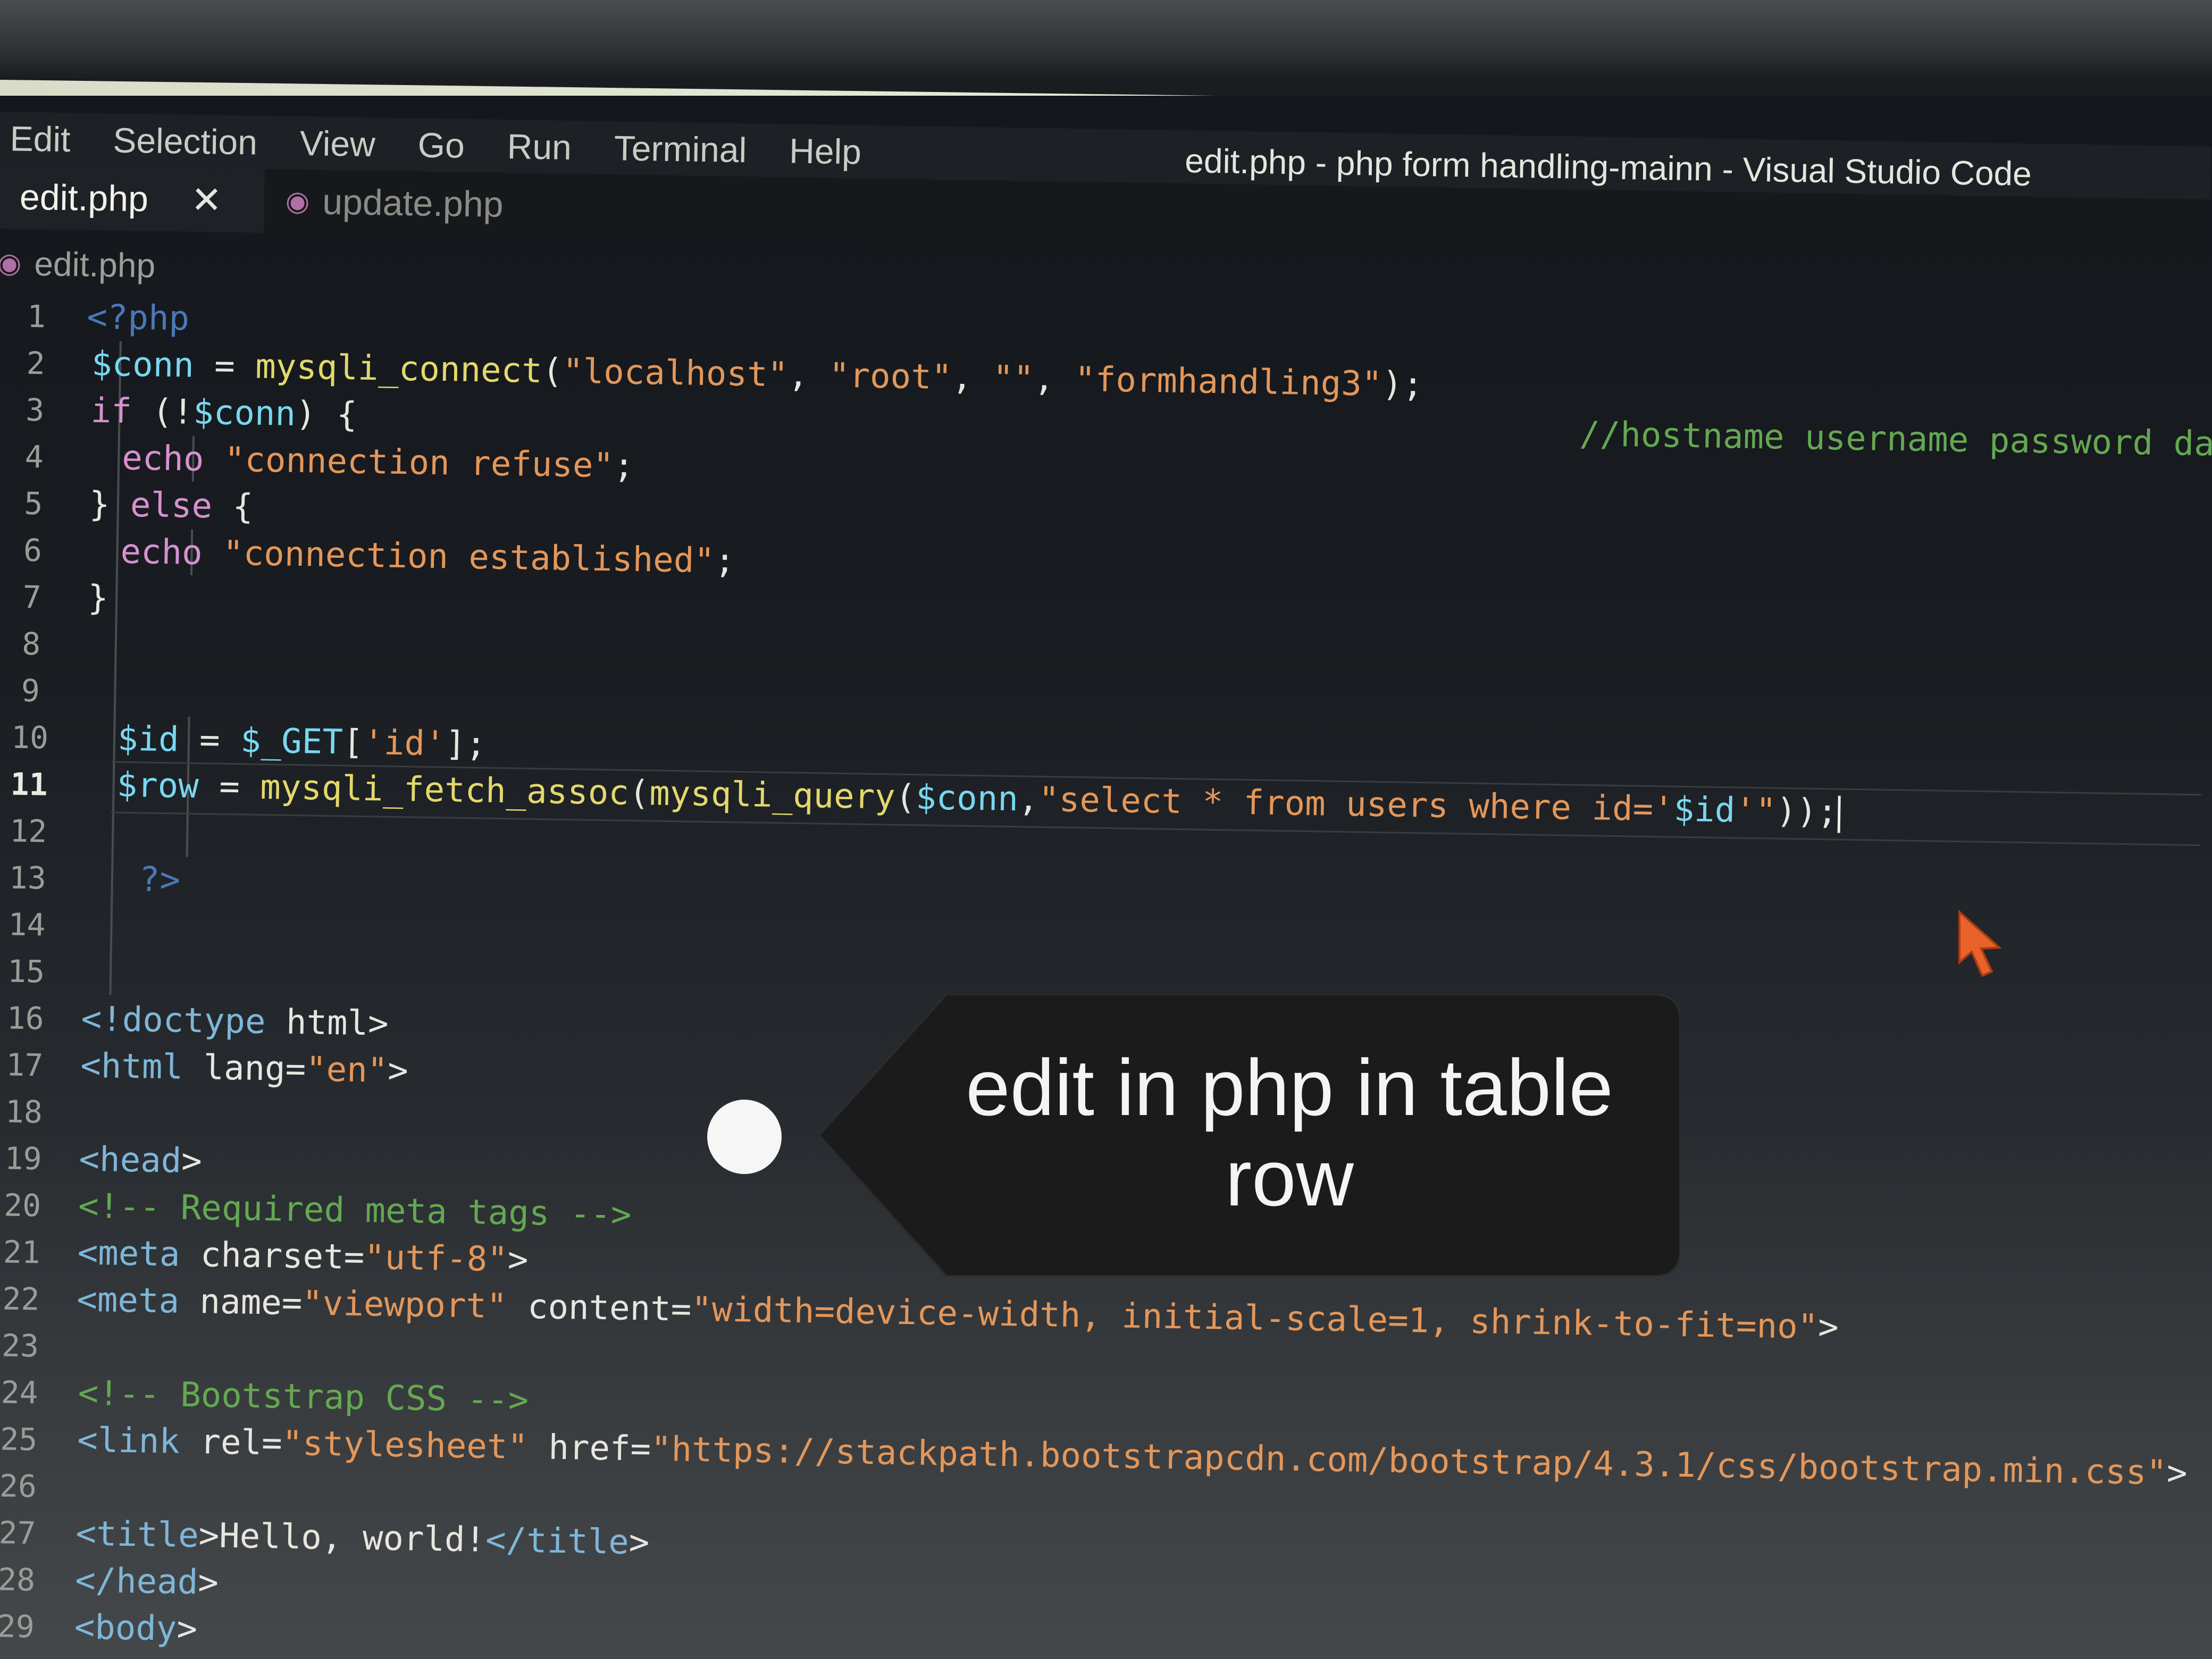 Image resolution: width=2212 pixels, height=1659 pixels. Describe the element at coordinates (84, 198) in the screenshot. I see `tab-label: edit.php` at that location.